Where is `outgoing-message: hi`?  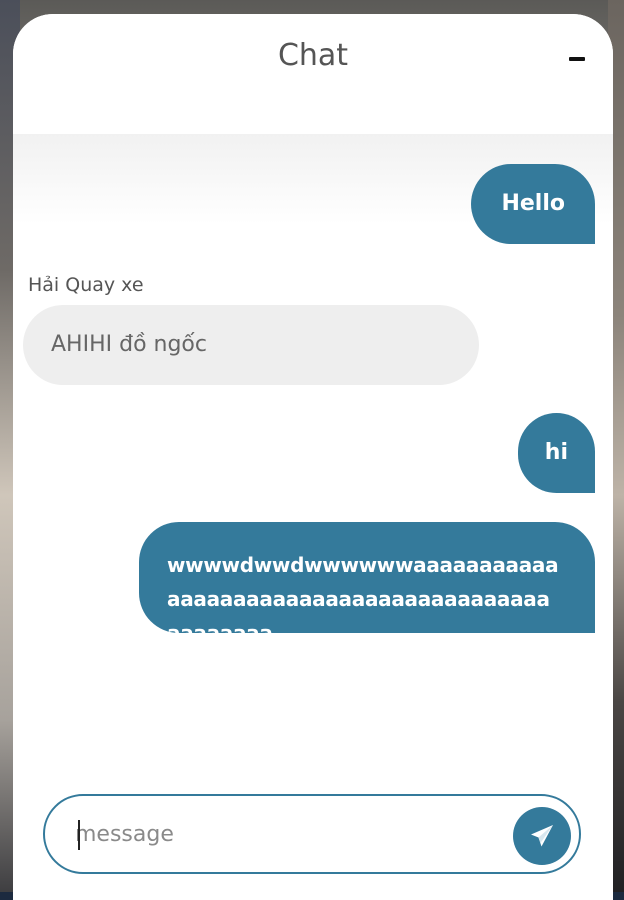
outgoing-message: hi is located at coordinates (556, 453).